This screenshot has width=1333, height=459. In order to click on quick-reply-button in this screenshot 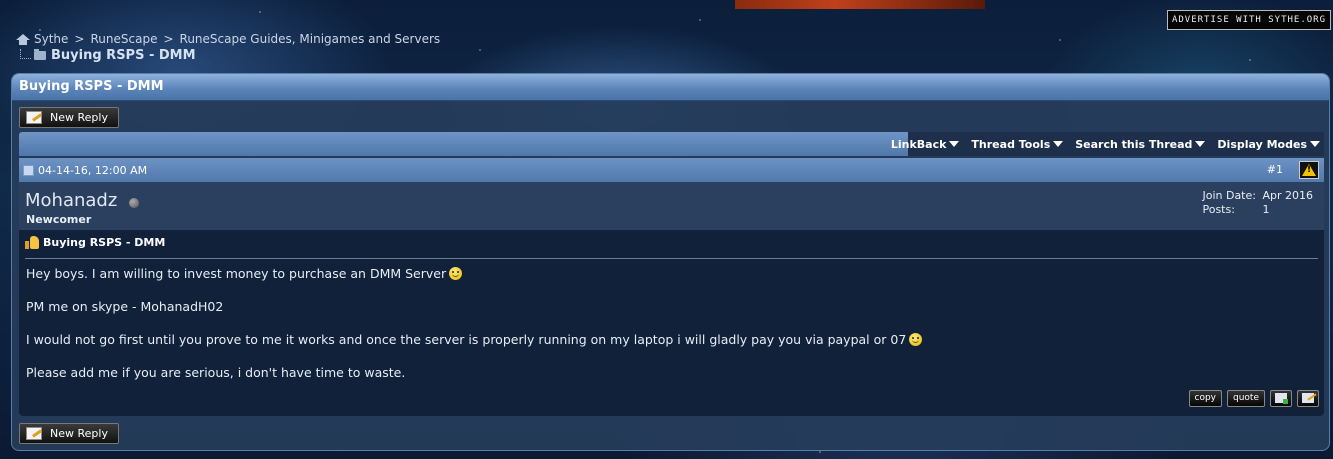, I will do `click(1308, 398)`.